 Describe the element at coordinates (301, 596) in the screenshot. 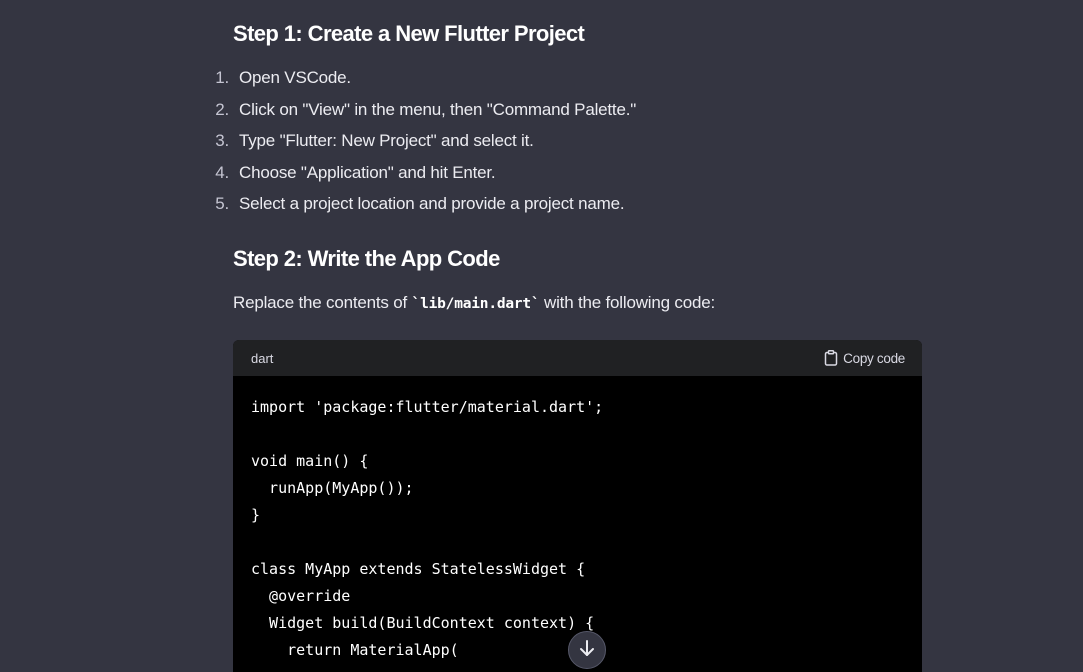

I see `code-line: @override` at that location.